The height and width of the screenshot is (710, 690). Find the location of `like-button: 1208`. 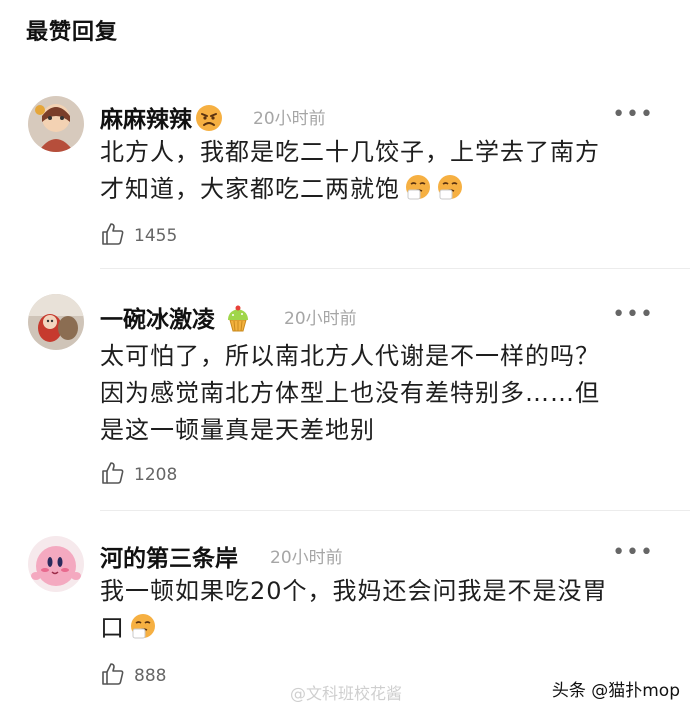

like-button: 1208 is located at coordinates (138, 475).